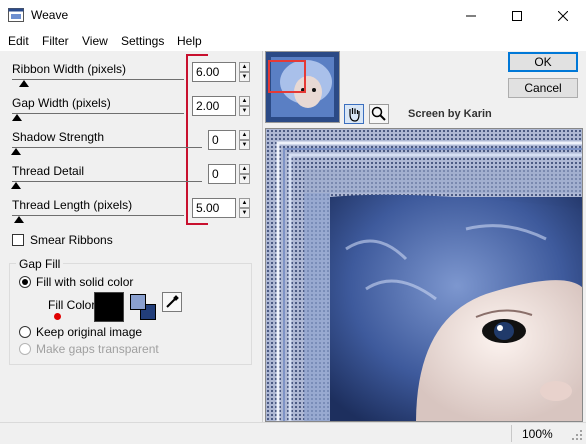 Image resolution: width=586 pixels, height=444 pixels. I want to click on thread-detail-slider, so click(107, 181).